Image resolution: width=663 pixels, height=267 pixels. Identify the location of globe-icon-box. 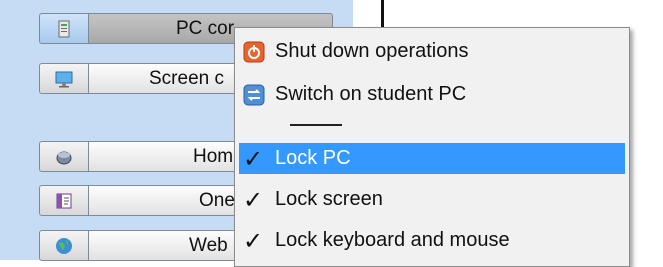
(64, 245).